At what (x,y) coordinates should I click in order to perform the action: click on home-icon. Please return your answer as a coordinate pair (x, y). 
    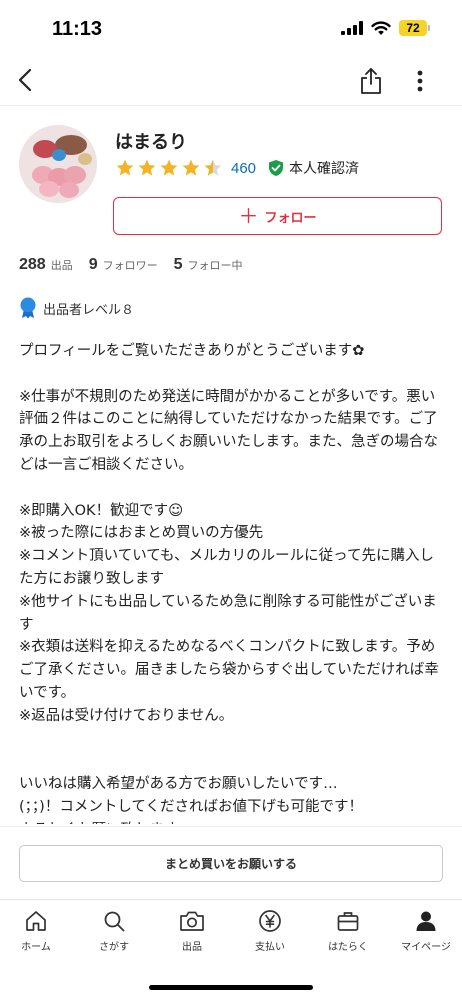
    Looking at the image, I should click on (36, 921).